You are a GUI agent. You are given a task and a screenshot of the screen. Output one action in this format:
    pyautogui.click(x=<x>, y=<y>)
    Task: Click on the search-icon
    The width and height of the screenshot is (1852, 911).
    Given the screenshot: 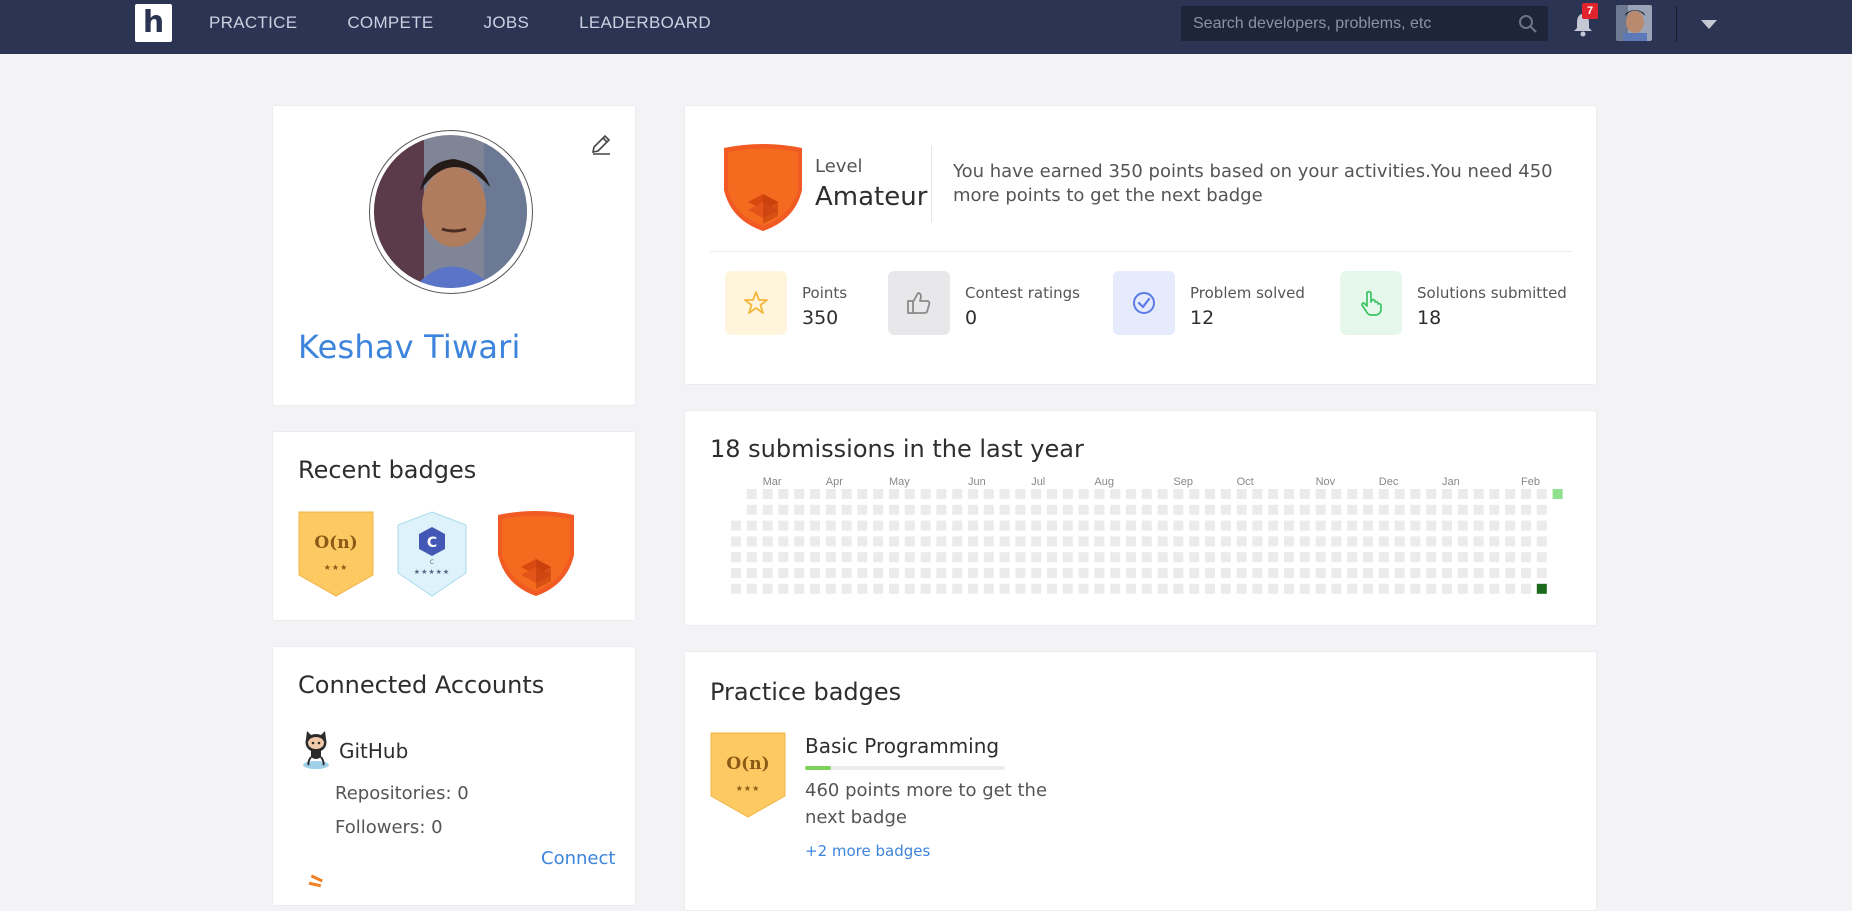 What is the action you would take?
    pyautogui.click(x=1528, y=24)
    